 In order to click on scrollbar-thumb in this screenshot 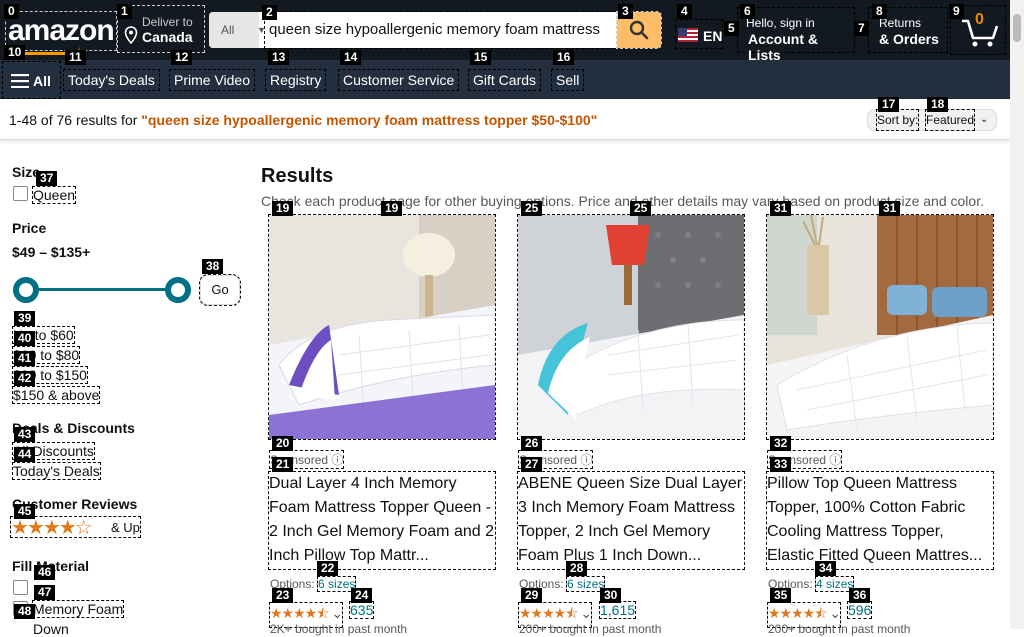, I will do `click(1017, 28)`.